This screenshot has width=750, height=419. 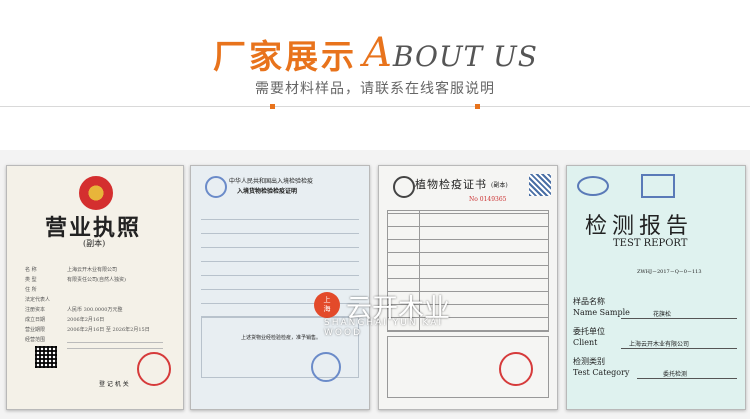 What do you see at coordinates (650, 243) in the screenshot?
I see `report-sub: TEST REPORT` at bounding box center [650, 243].